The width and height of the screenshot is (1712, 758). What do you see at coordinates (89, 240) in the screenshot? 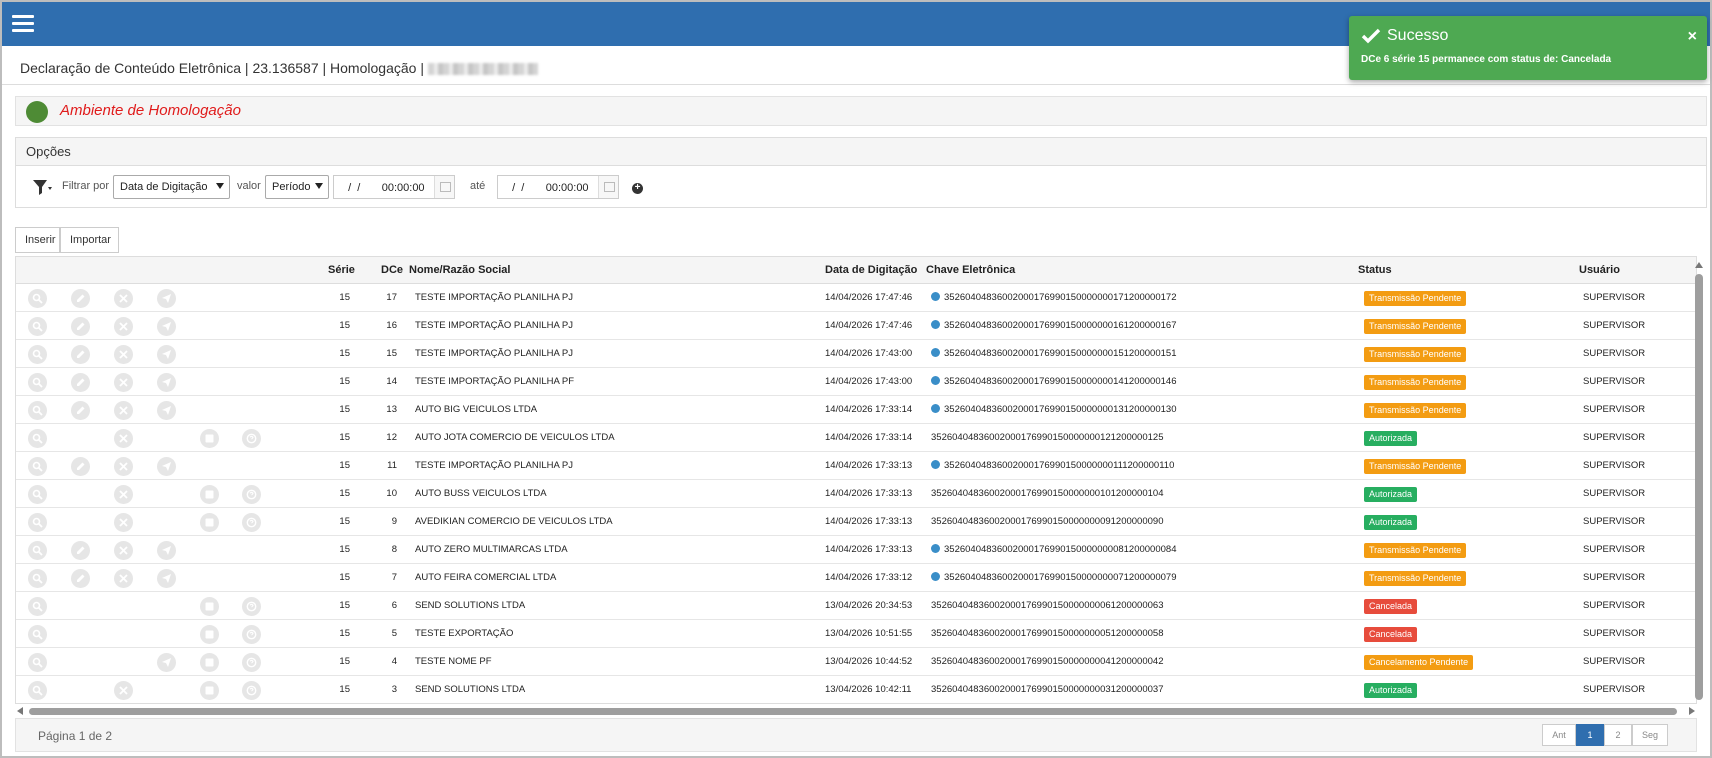
I see `import-button: Importar` at bounding box center [89, 240].